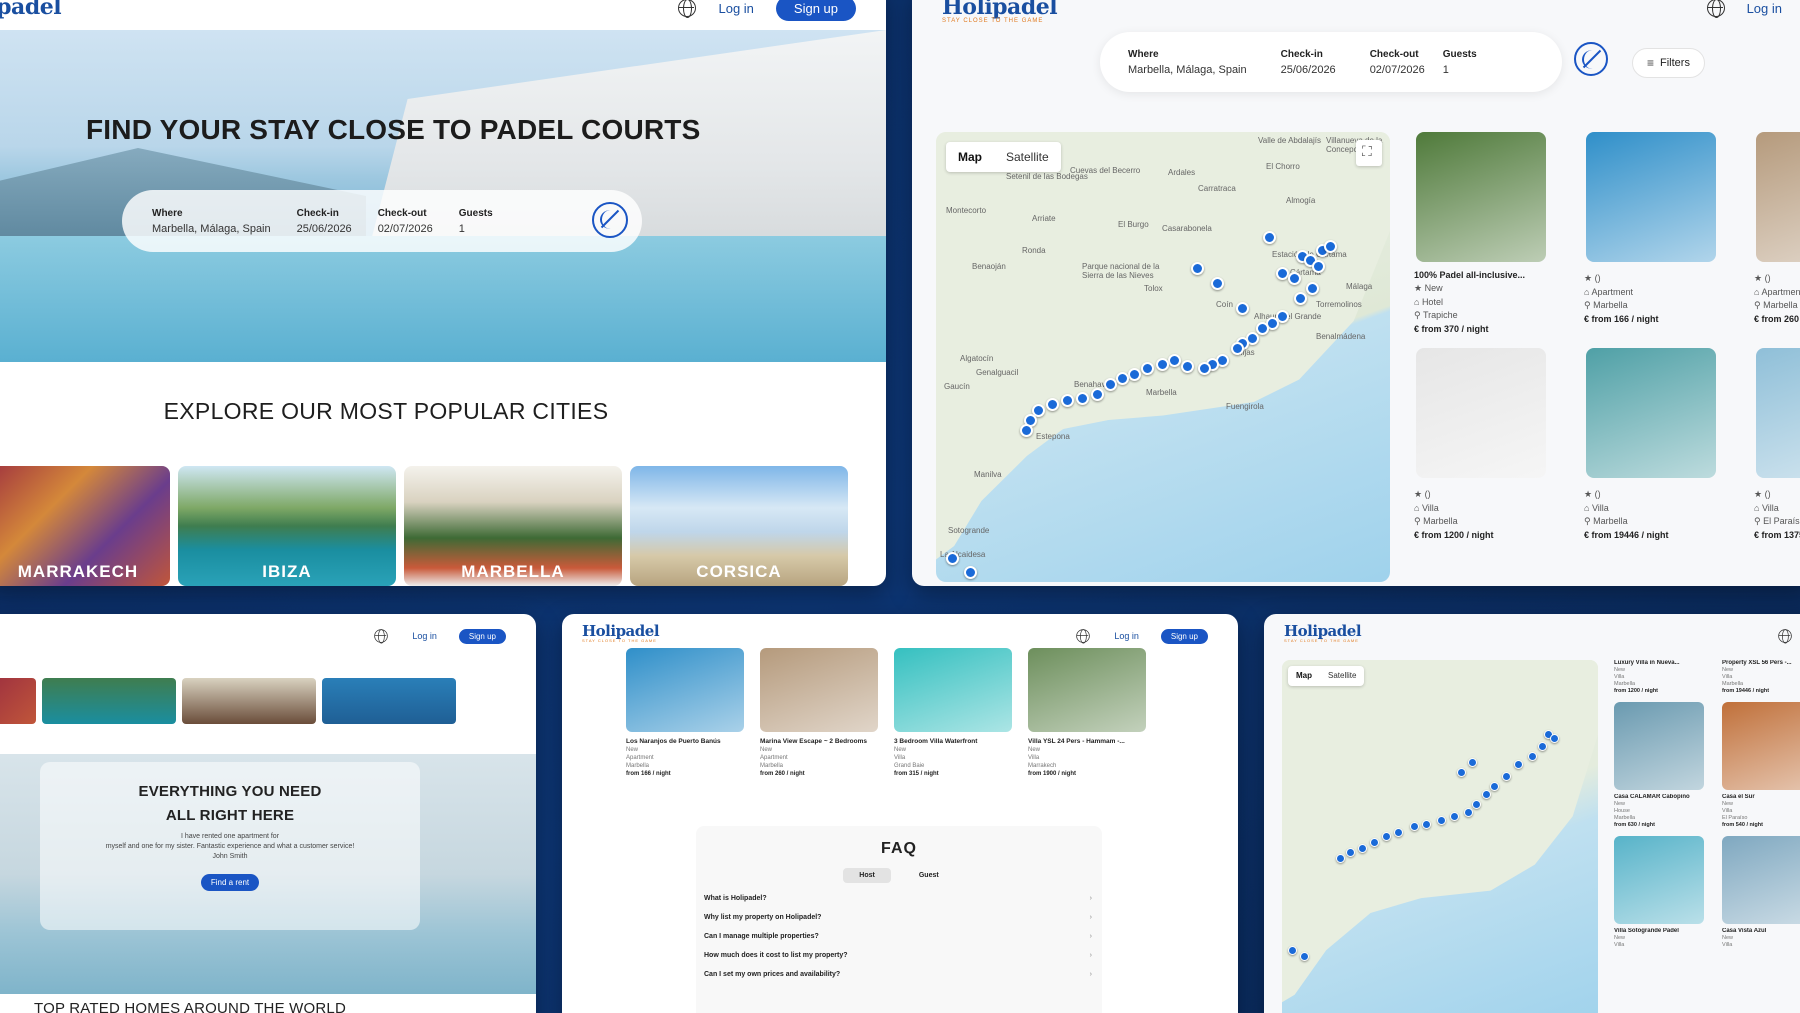 The image size is (1800, 1013). What do you see at coordinates (898, 917) in the screenshot?
I see `faq-question: Why list my property on Holipadel? ›` at bounding box center [898, 917].